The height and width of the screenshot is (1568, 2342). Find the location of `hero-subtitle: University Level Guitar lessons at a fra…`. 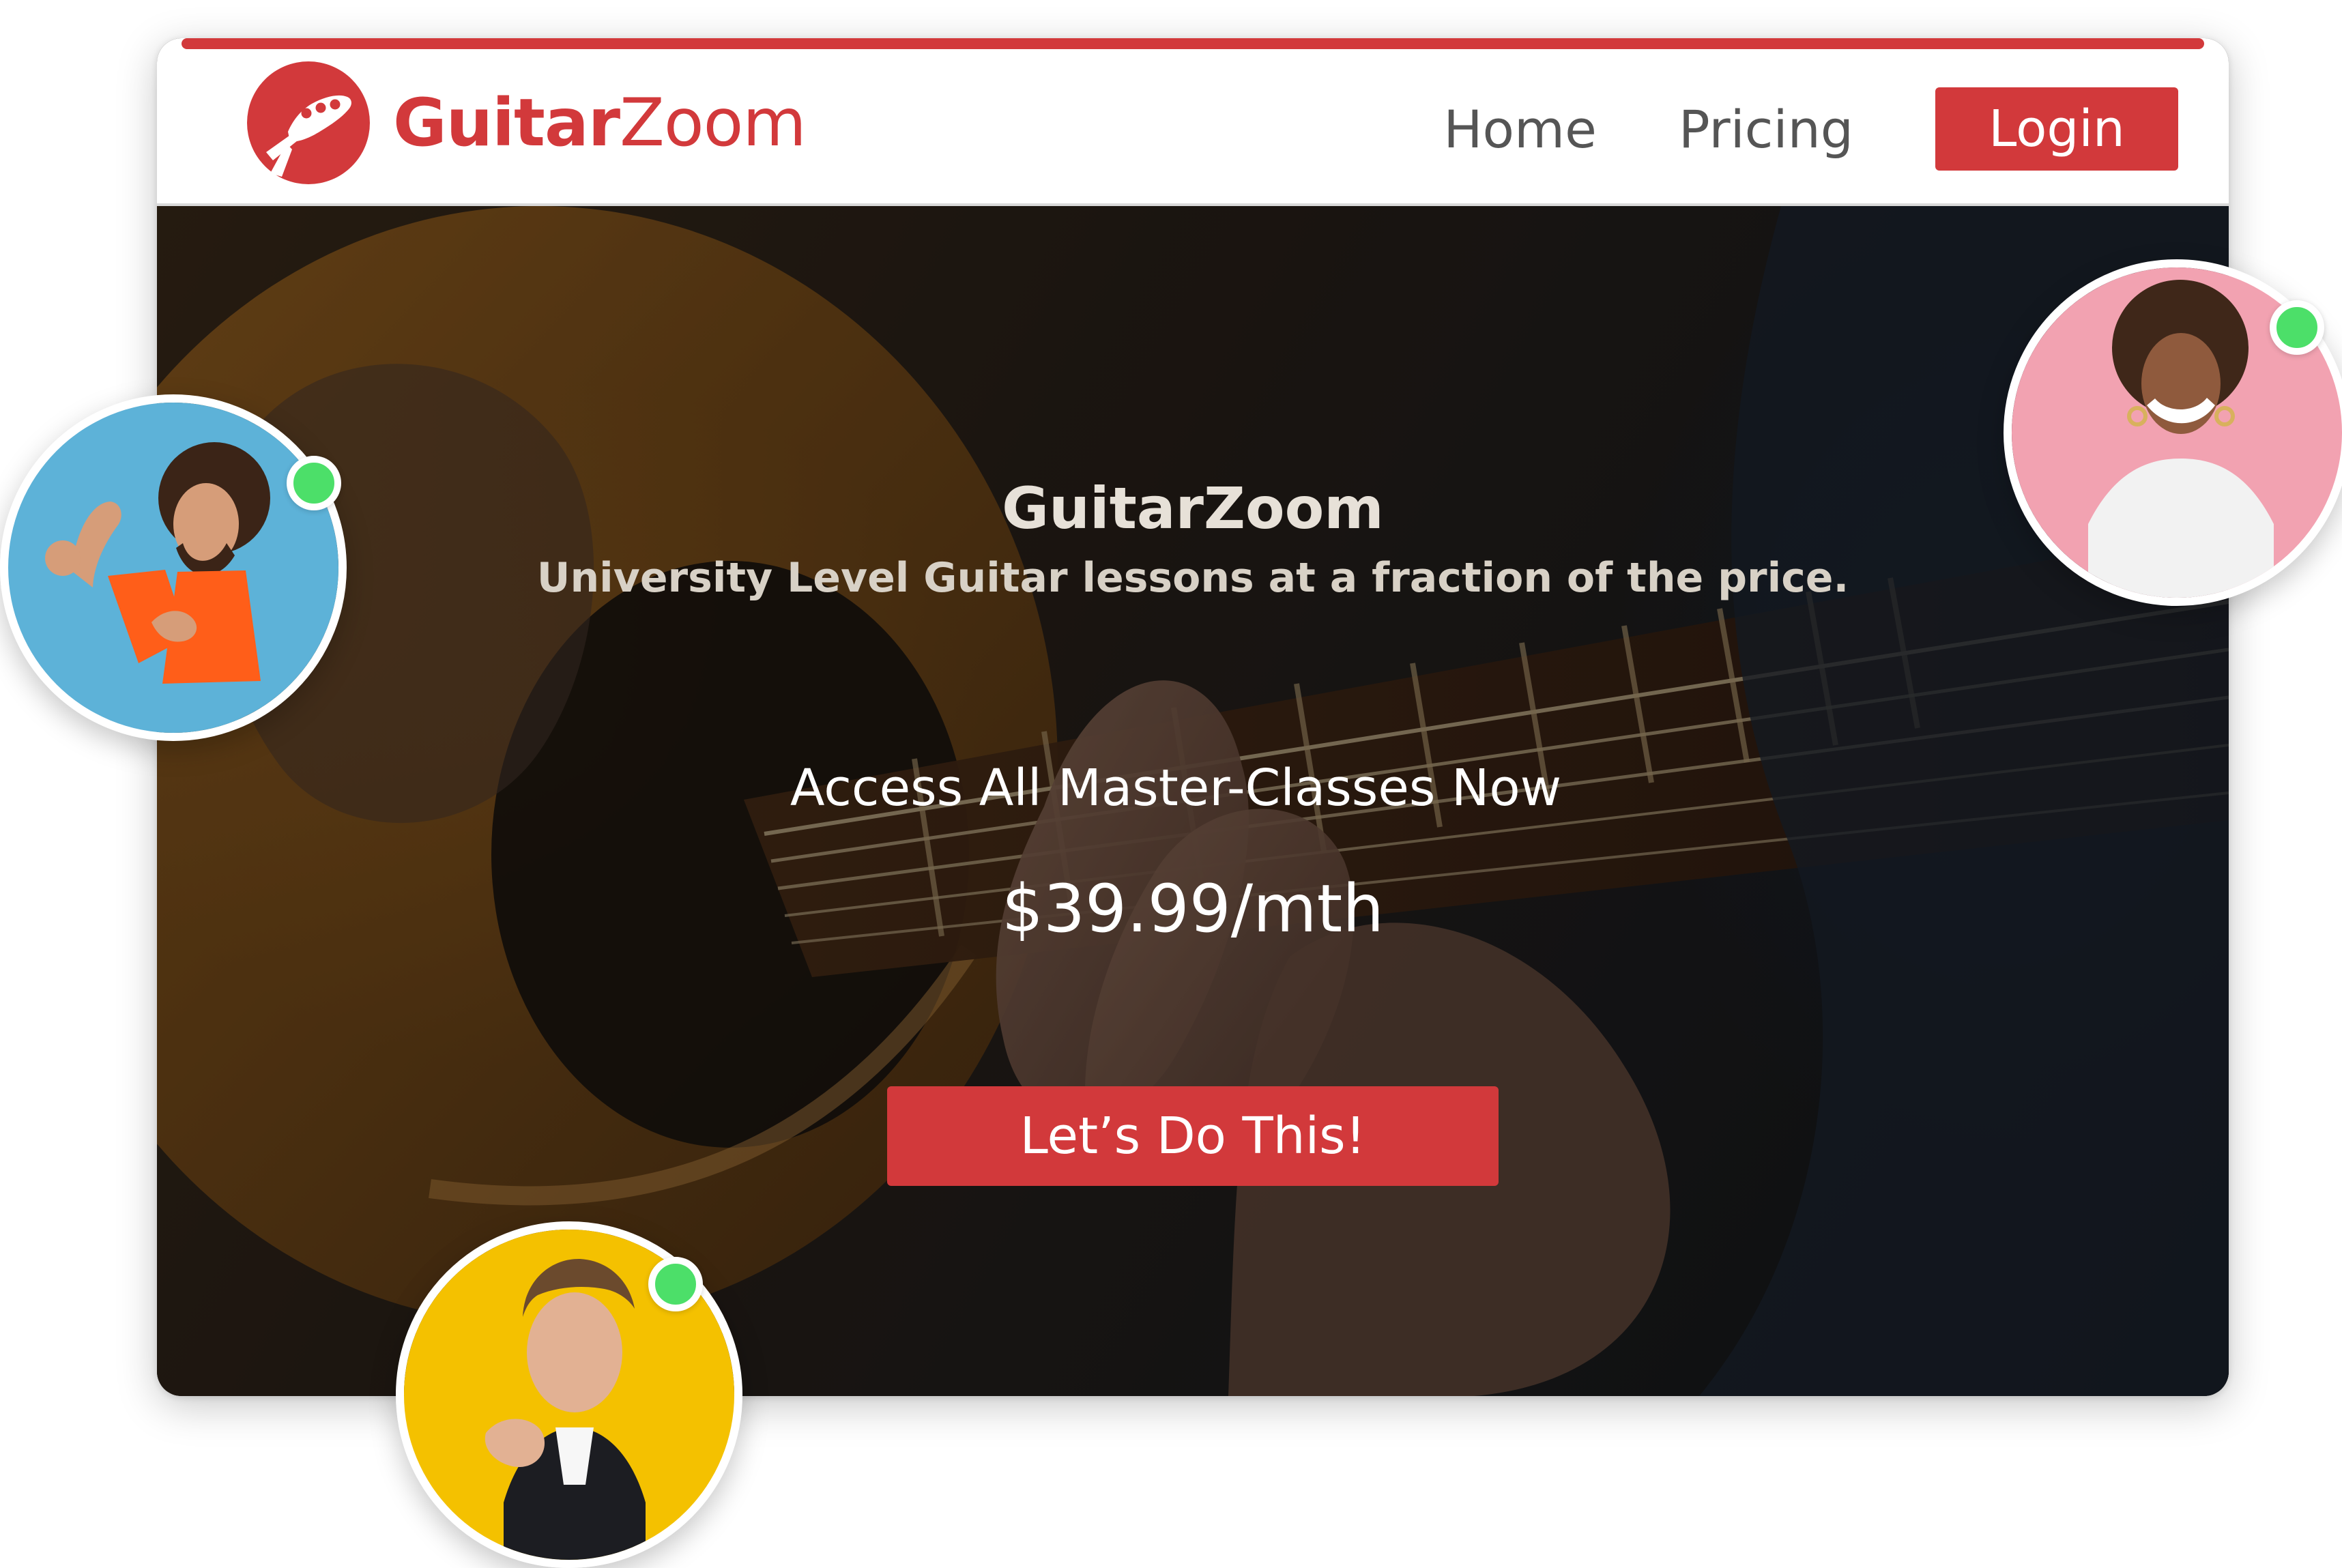

hero-subtitle: University Level Guitar lessons at a fra… is located at coordinates (1192, 578).